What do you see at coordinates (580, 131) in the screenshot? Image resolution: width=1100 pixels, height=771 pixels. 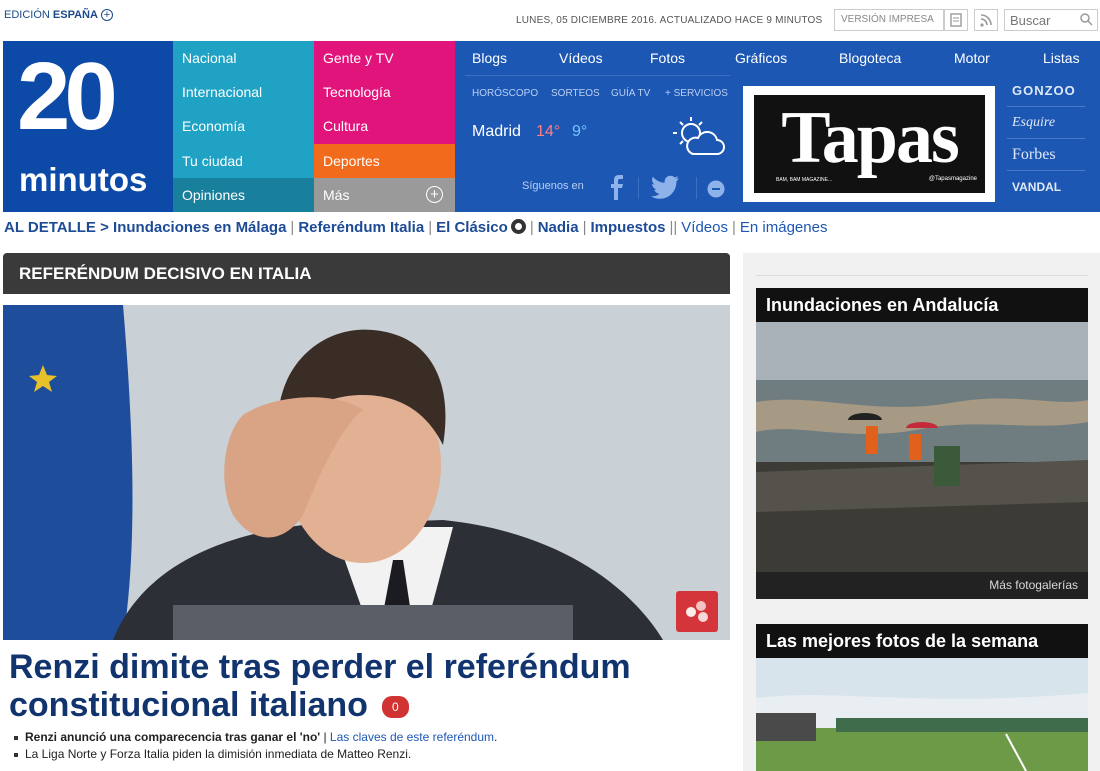 I see `weather-low: 9°` at bounding box center [580, 131].